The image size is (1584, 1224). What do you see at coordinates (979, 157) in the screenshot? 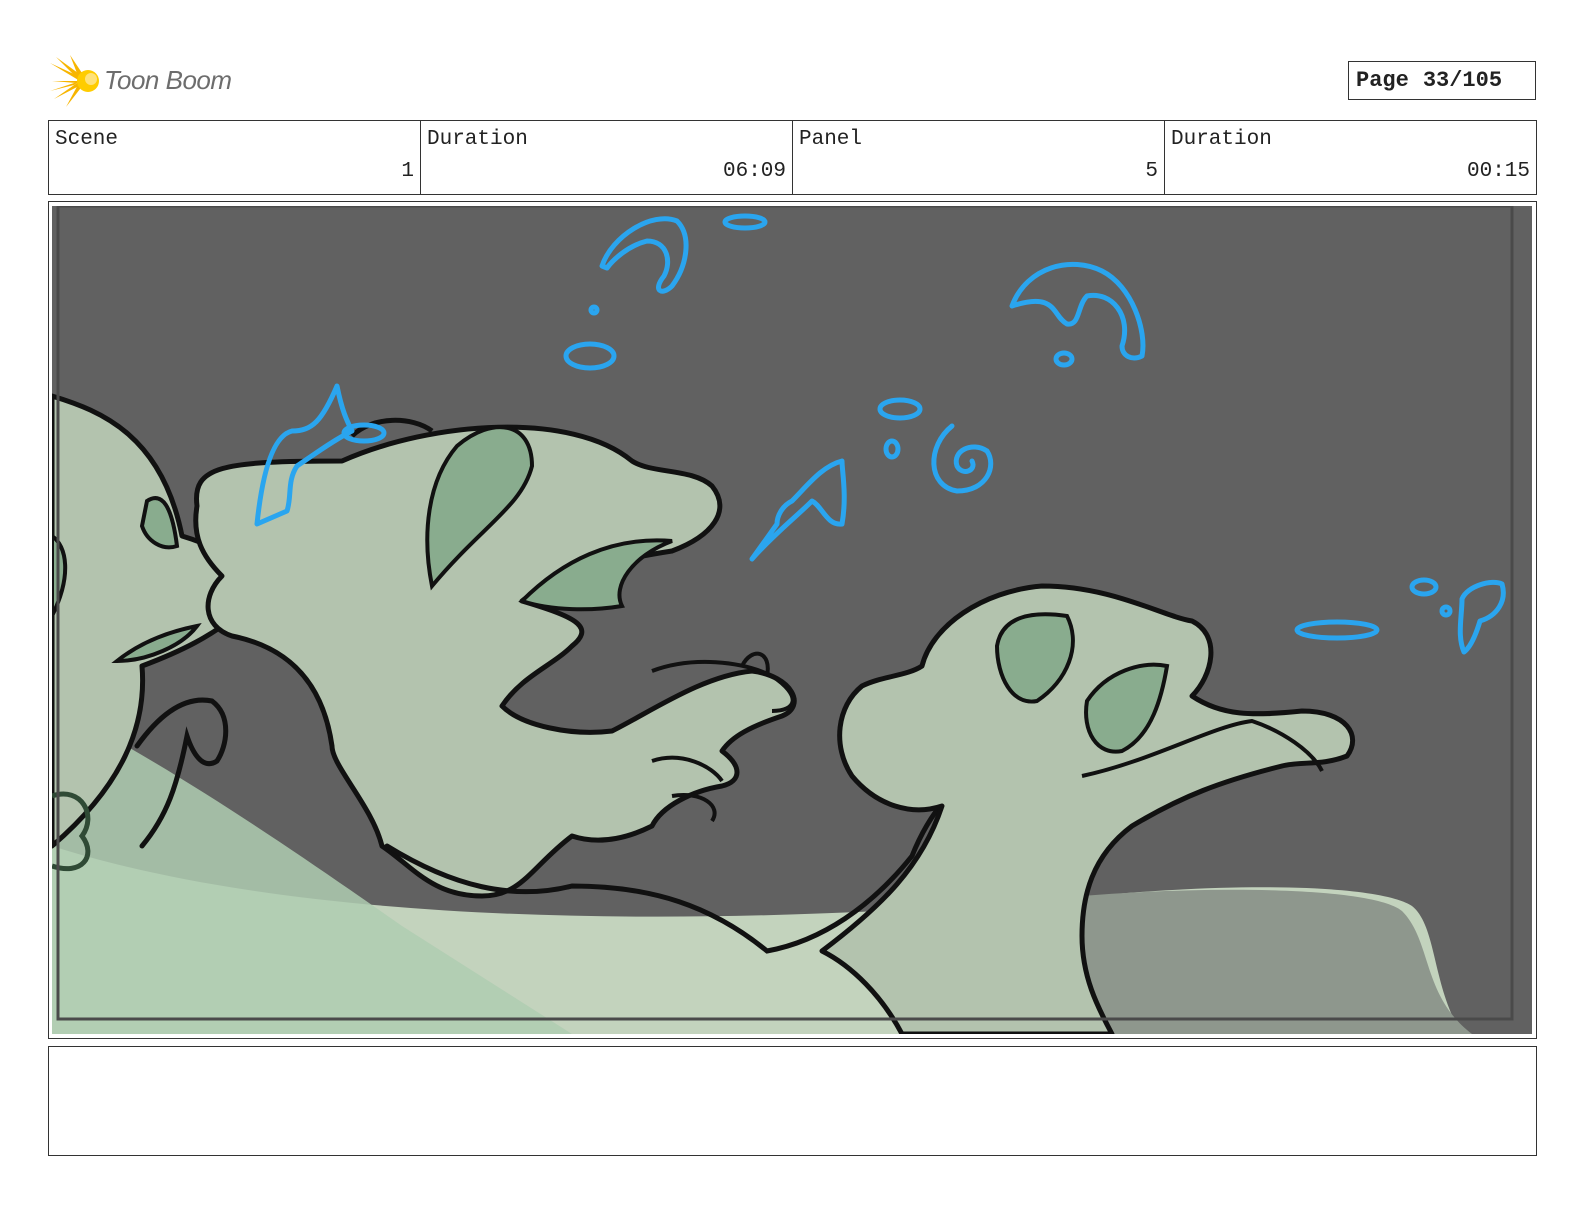
I see `panel-cell: Panel 5` at bounding box center [979, 157].